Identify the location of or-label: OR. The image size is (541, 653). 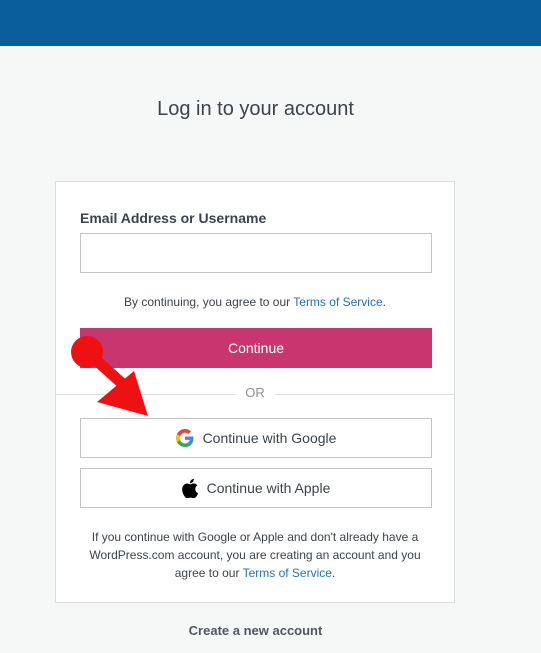
(255, 392).